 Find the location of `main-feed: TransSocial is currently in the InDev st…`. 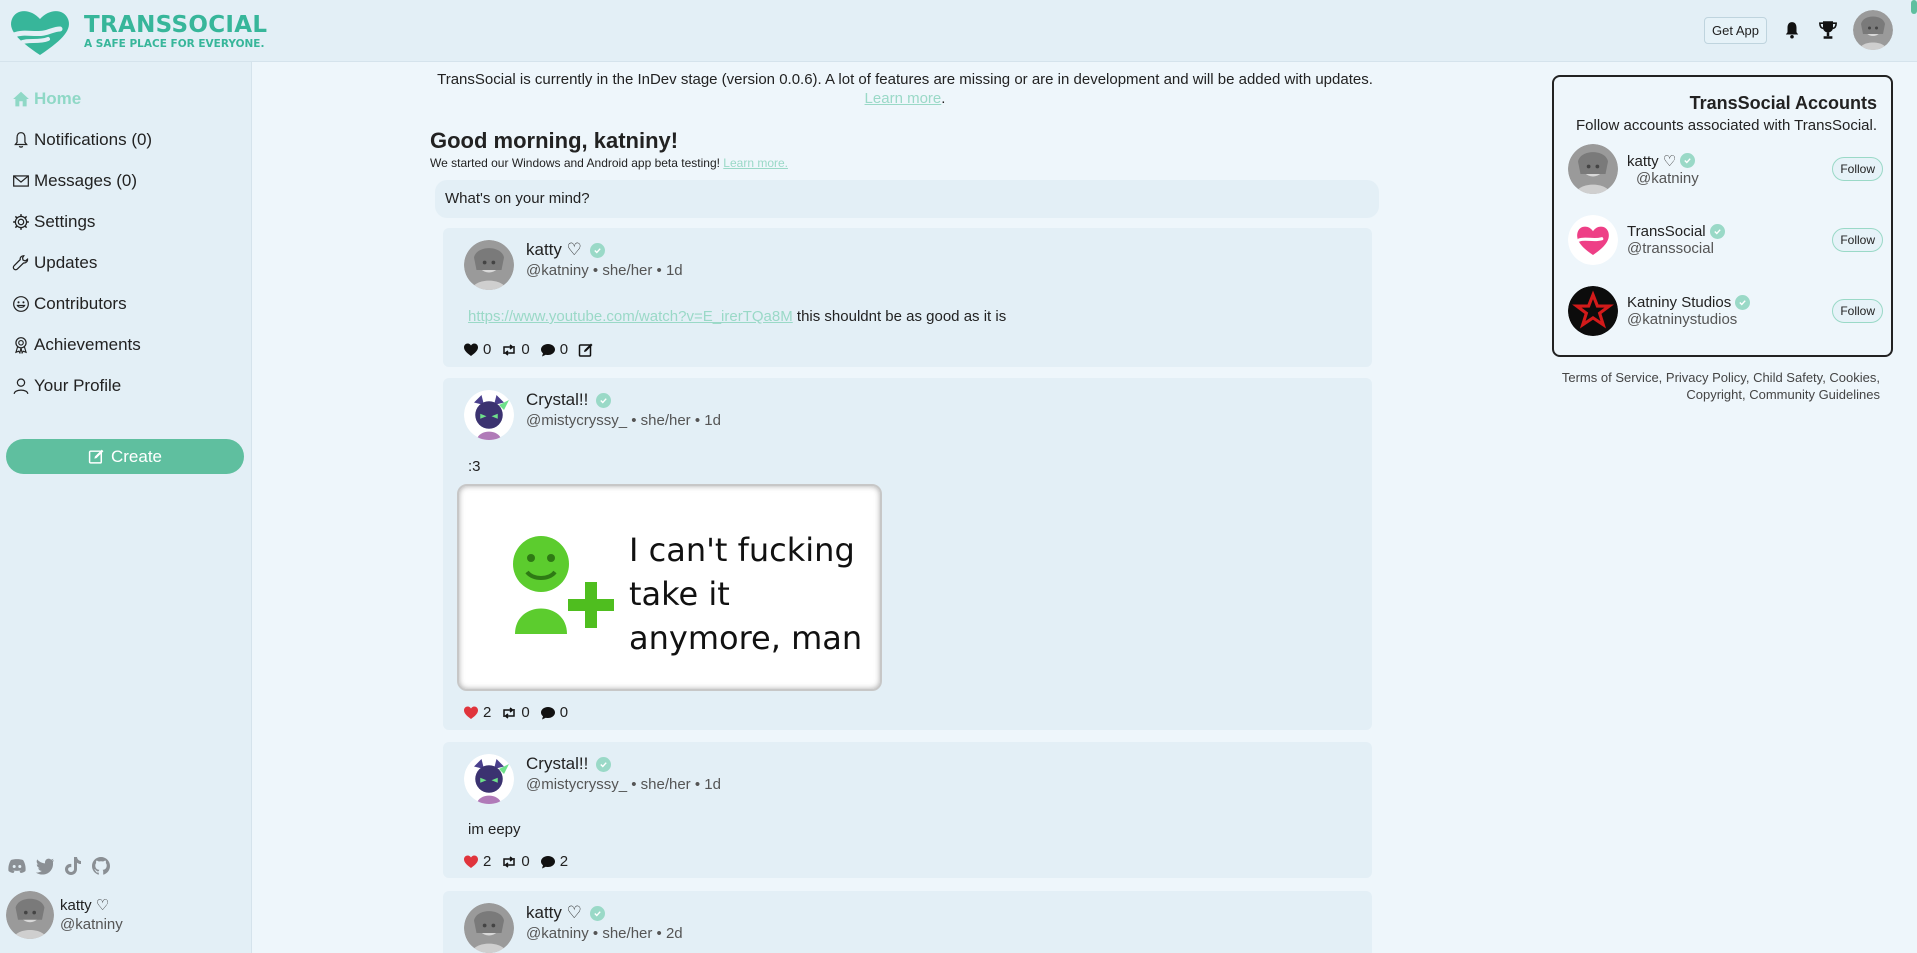

main-feed: TransSocial is currently in the InDev st… is located at coordinates (905, 140).